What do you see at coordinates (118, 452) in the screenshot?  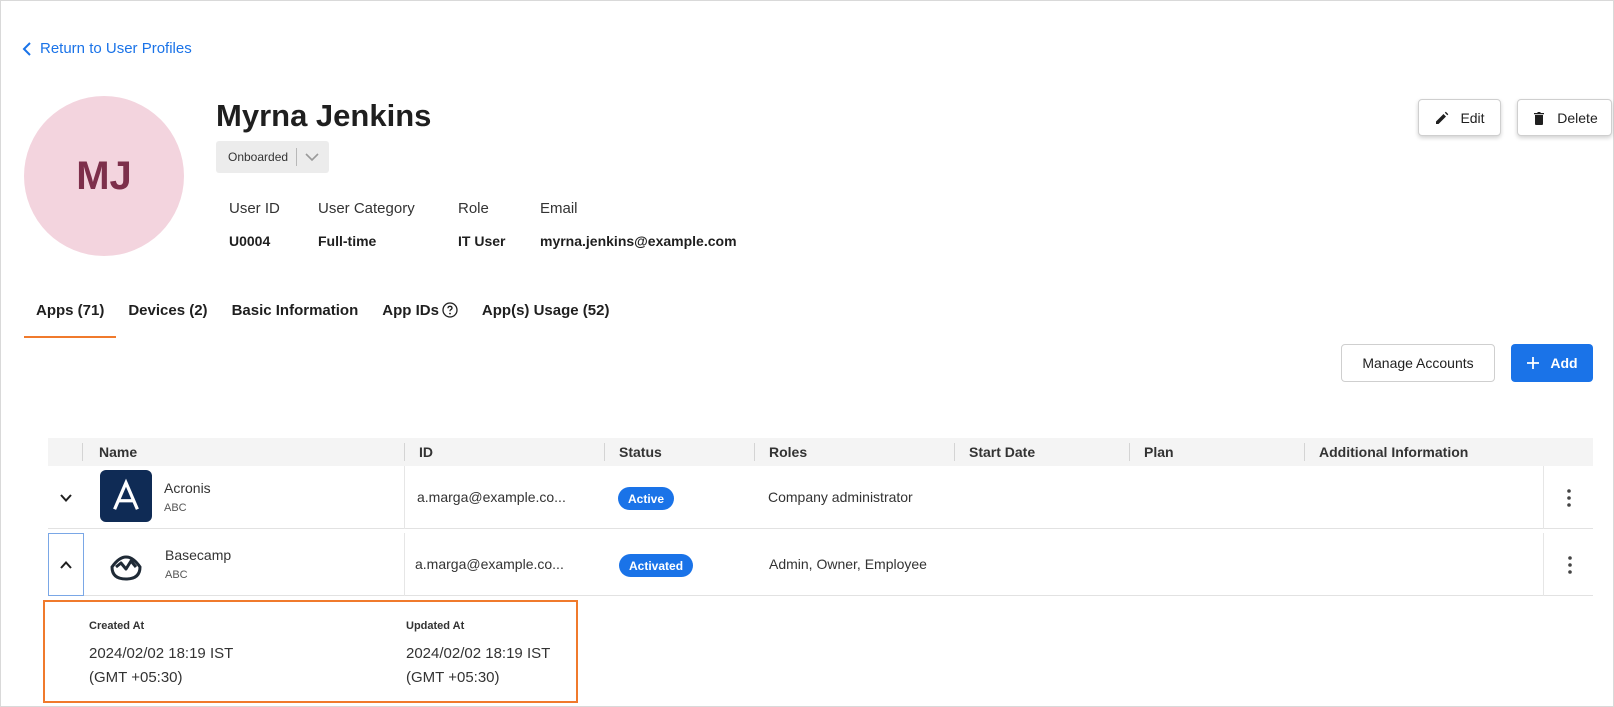 I see `column-header-name: Name` at bounding box center [118, 452].